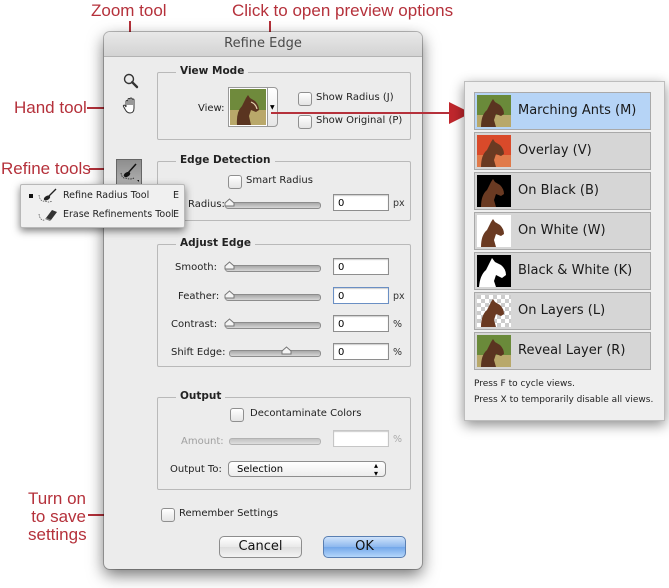  I want to click on radius-slider, so click(272, 203).